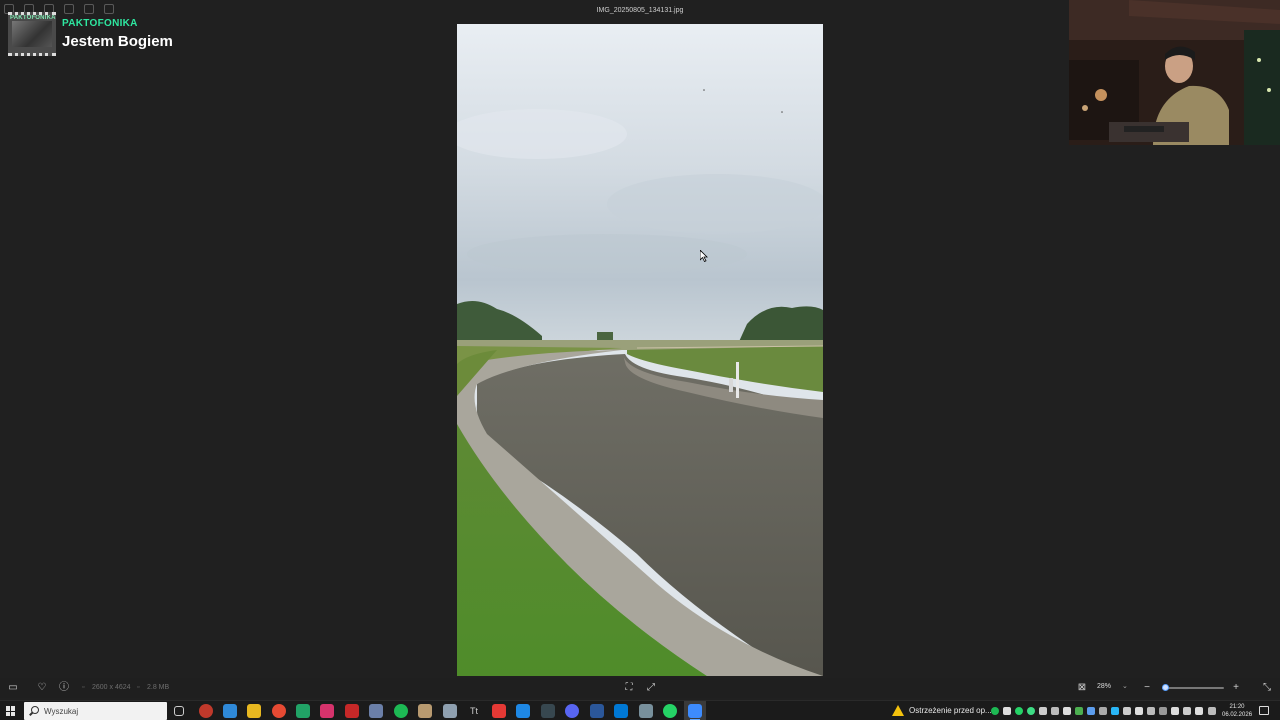 The height and width of the screenshot is (720, 1280). I want to click on file-size-icon: ▫, so click(138, 687).